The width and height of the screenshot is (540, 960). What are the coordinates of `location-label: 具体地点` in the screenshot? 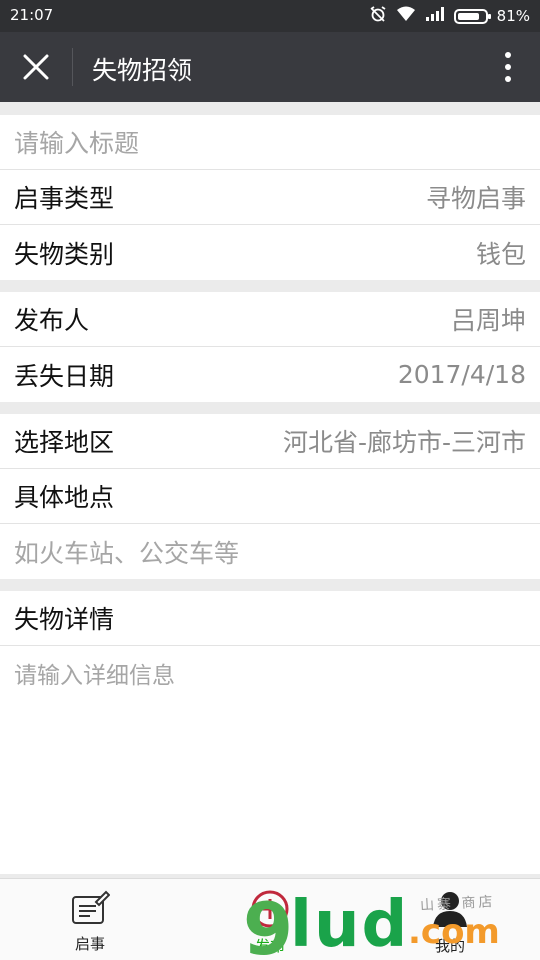 It's located at (64, 497).